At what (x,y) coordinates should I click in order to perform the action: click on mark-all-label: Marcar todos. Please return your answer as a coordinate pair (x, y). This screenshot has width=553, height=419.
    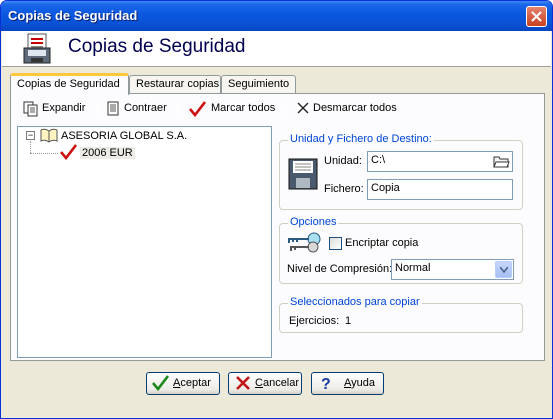
    Looking at the image, I should click on (243, 108).